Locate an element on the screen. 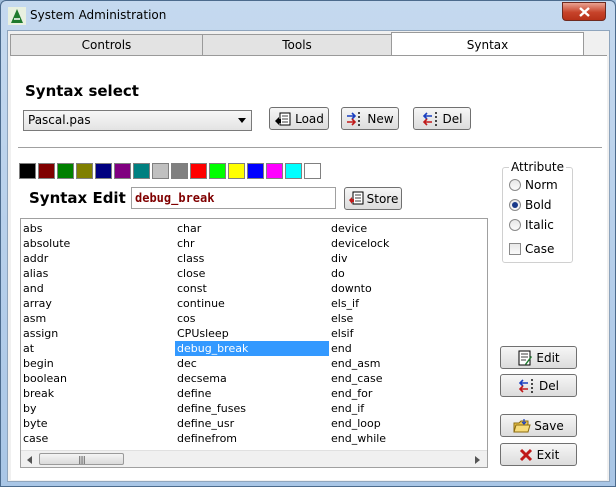 This screenshot has width=616, height=487. list-item: cos is located at coordinates (252, 318).